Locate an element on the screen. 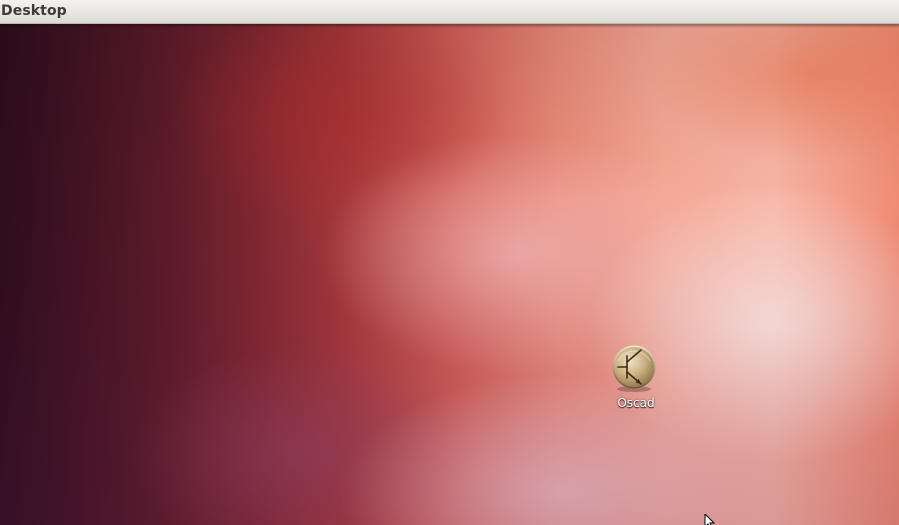  top-panel-shadow is located at coordinates (449, 26).